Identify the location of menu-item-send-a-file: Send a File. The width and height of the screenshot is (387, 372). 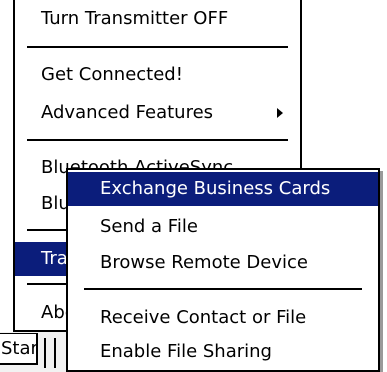
(223, 227).